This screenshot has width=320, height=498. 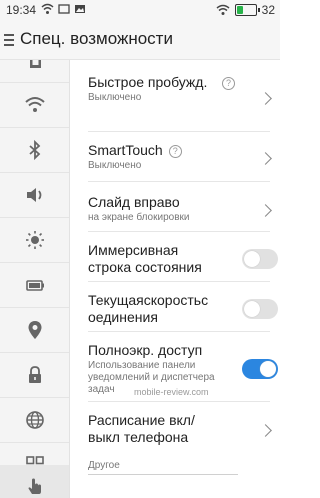 I want to click on rail-item-bluetooth, so click(x=34, y=150).